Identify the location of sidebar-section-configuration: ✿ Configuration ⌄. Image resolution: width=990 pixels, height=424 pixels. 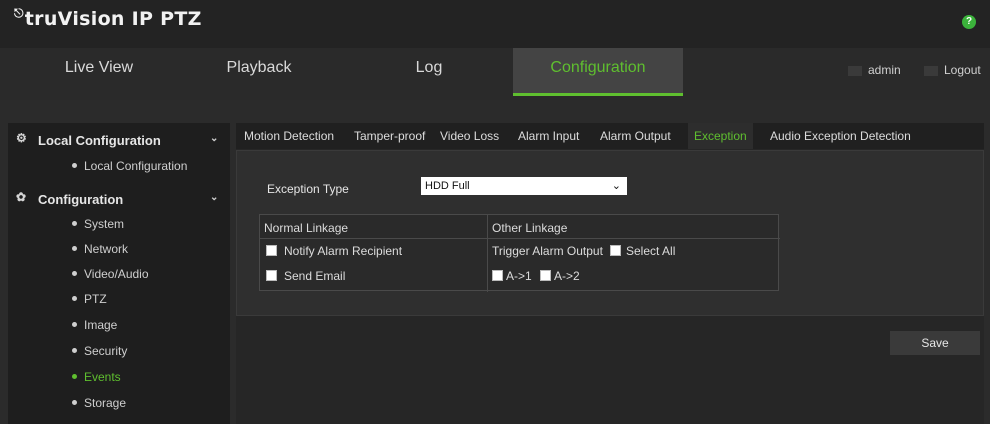
(119, 199).